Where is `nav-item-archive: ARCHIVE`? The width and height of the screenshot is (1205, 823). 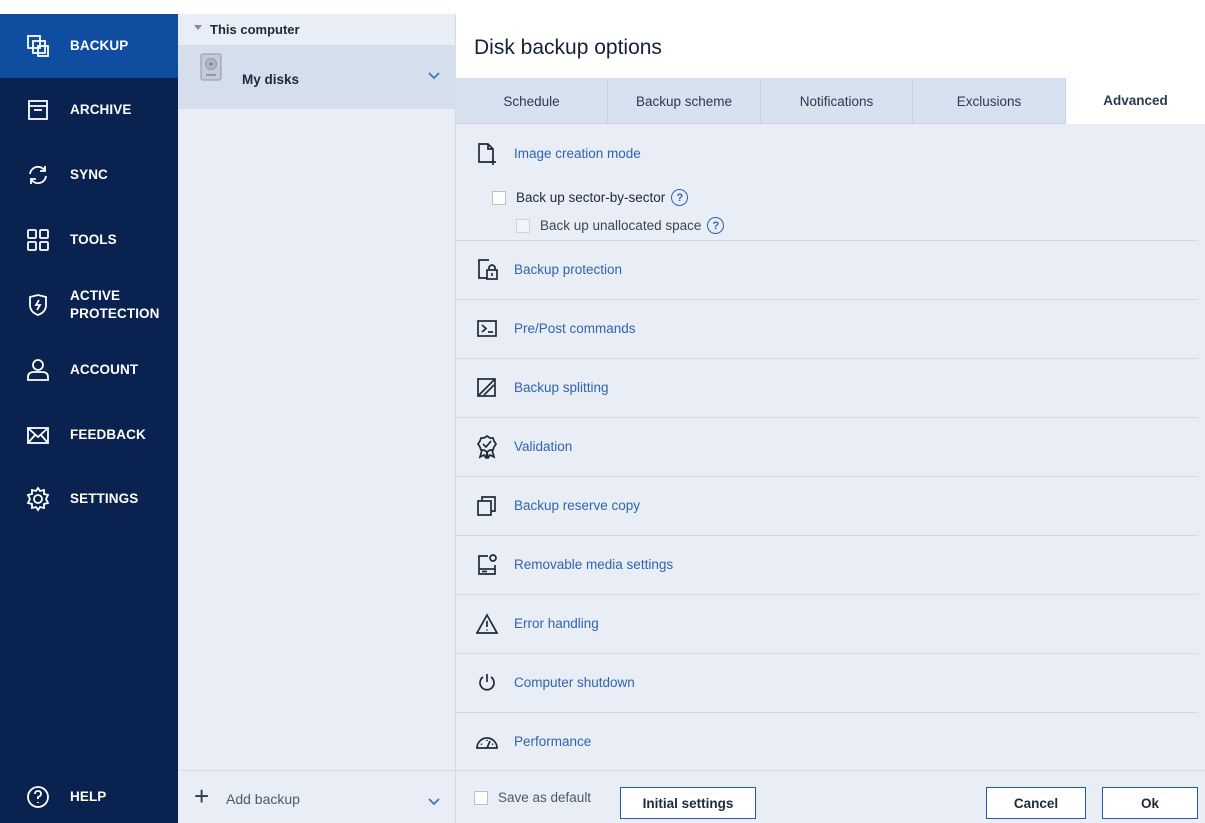 nav-item-archive: ARCHIVE is located at coordinates (89, 110).